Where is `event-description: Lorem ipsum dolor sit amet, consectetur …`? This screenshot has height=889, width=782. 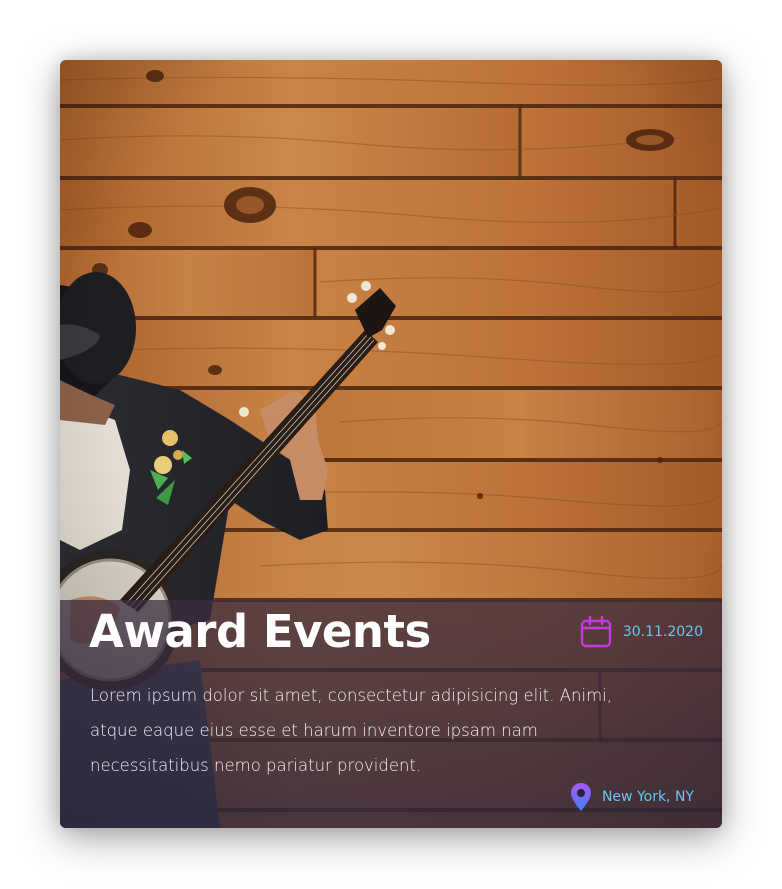 event-description: Lorem ipsum dolor sit amet, consectetur … is located at coordinates (351, 730).